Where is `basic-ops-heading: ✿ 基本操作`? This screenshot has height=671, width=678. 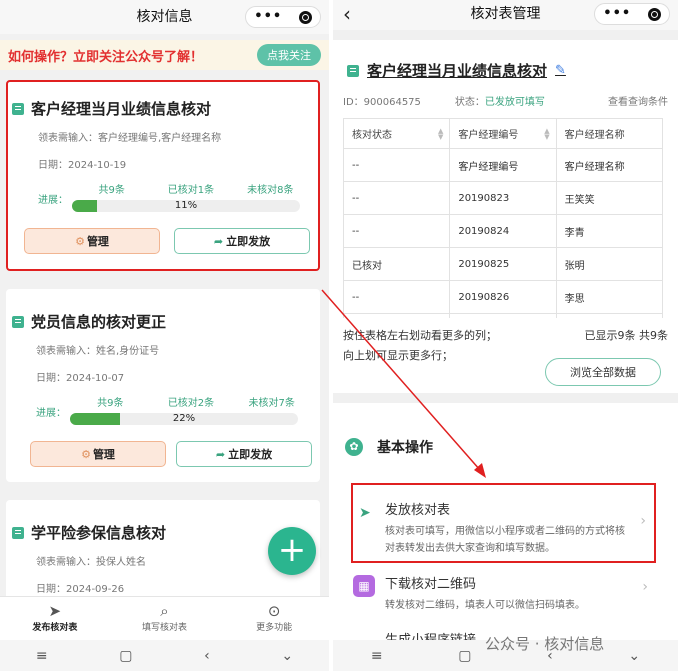
basic-ops-heading: ✿ 基本操作 is located at coordinates (511, 447).